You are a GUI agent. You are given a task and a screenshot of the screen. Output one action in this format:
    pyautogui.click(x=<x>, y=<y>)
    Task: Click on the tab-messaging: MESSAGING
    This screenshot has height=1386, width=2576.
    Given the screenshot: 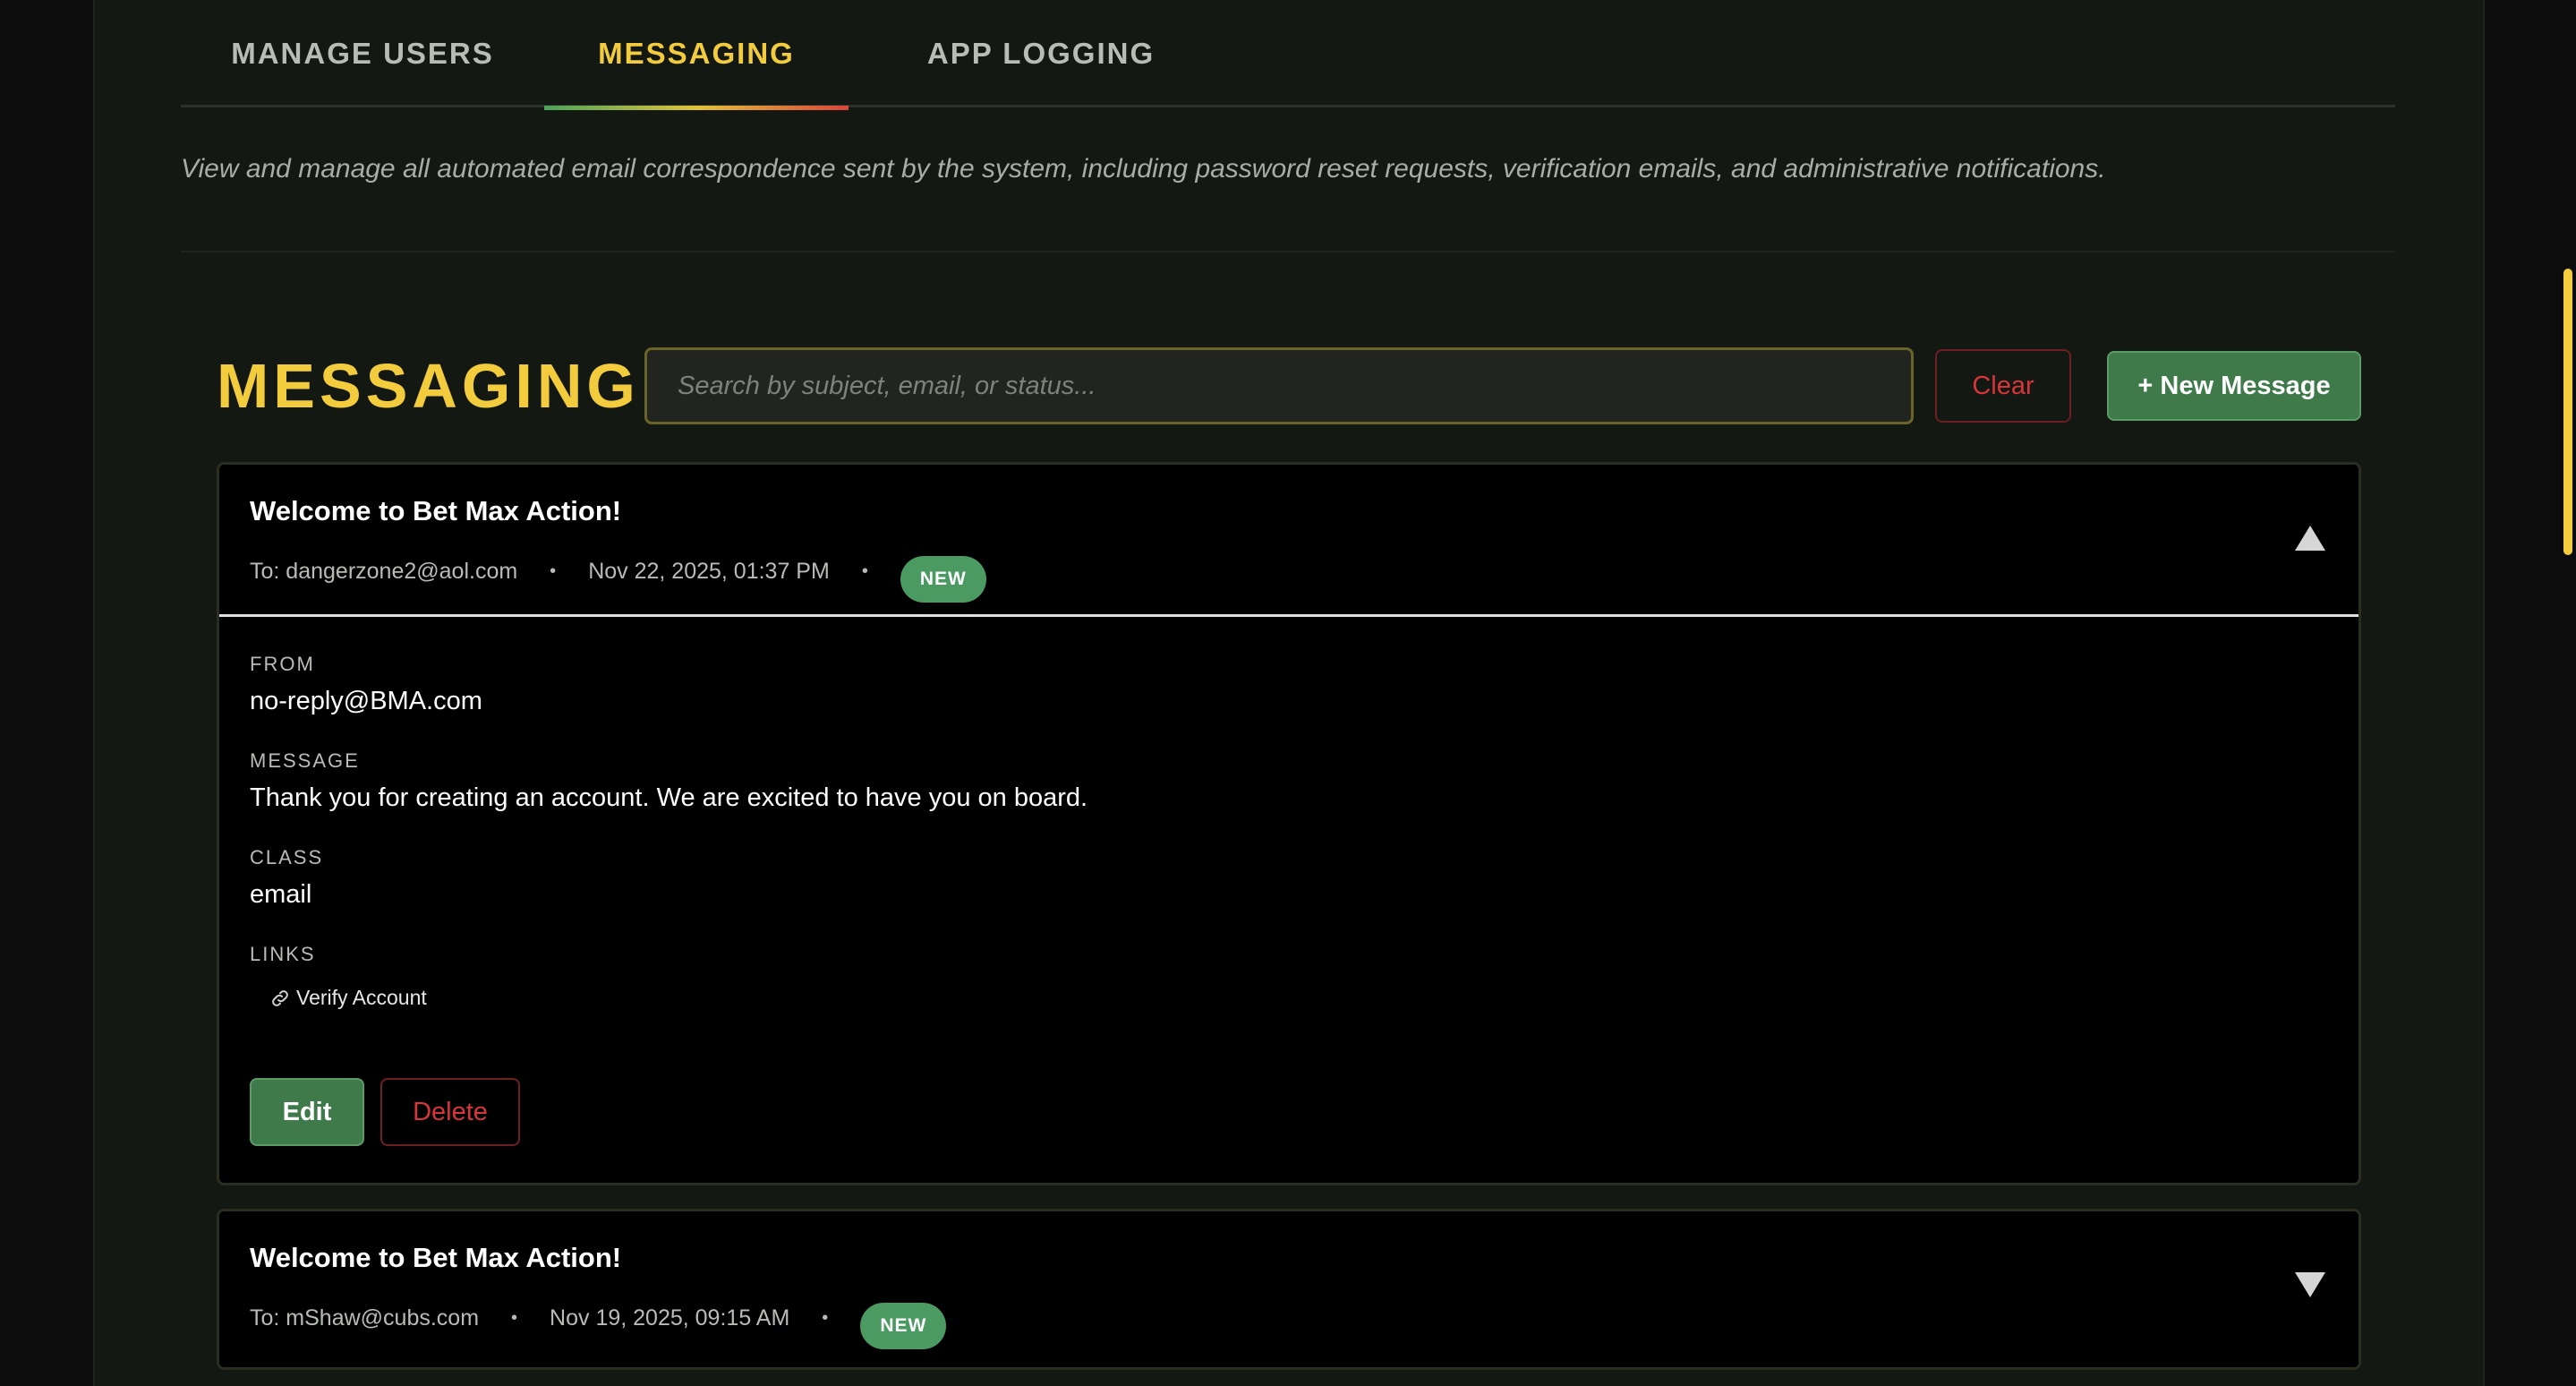 What is the action you would take?
    pyautogui.click(x=696, y=55)
    